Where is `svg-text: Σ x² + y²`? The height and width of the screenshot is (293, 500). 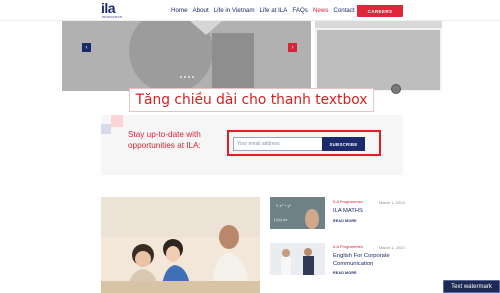
svg-text: Σ x² + y² is located at coordinates (283, 205).